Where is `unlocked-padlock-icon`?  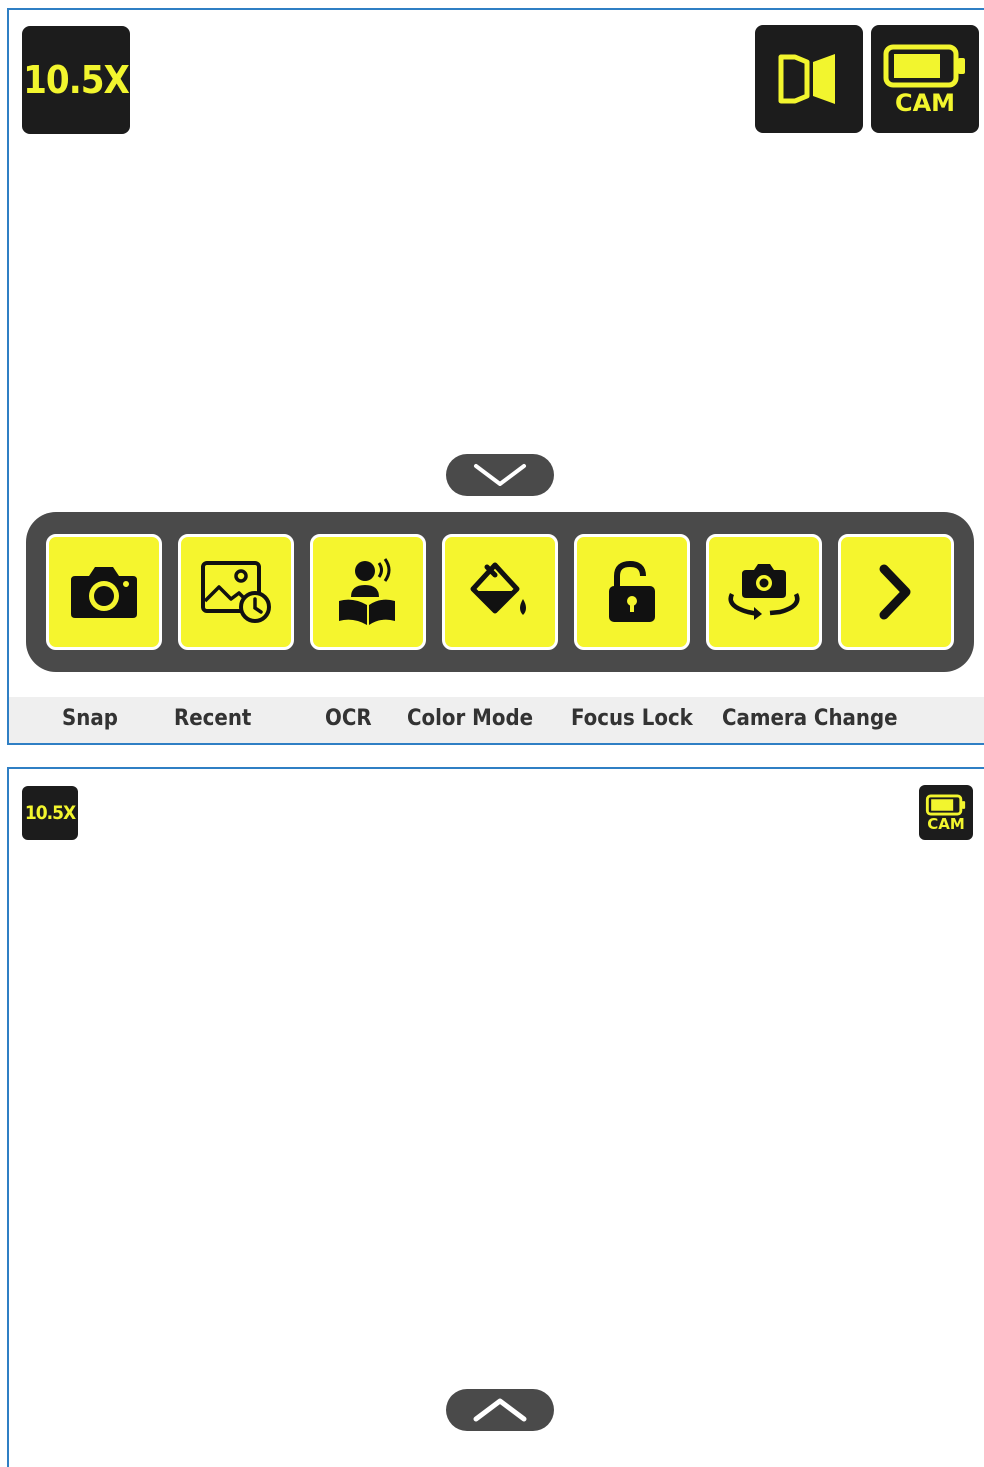 unlocked-padlock-icon is located at coordinates (632, 591).